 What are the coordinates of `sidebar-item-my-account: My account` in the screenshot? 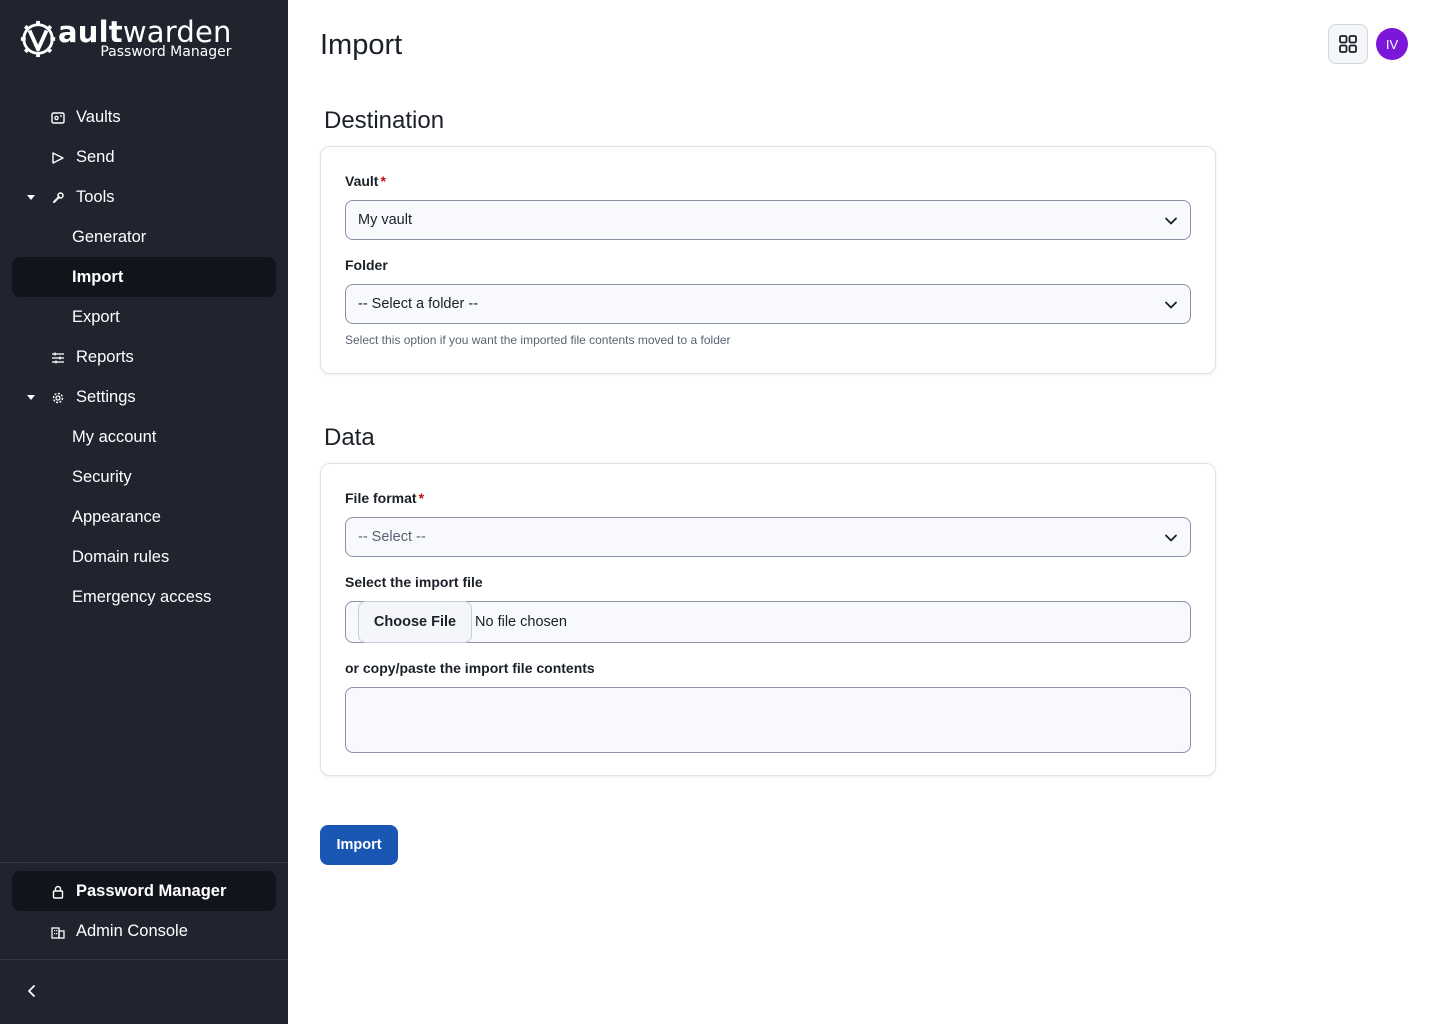 It's located at (144, 437).